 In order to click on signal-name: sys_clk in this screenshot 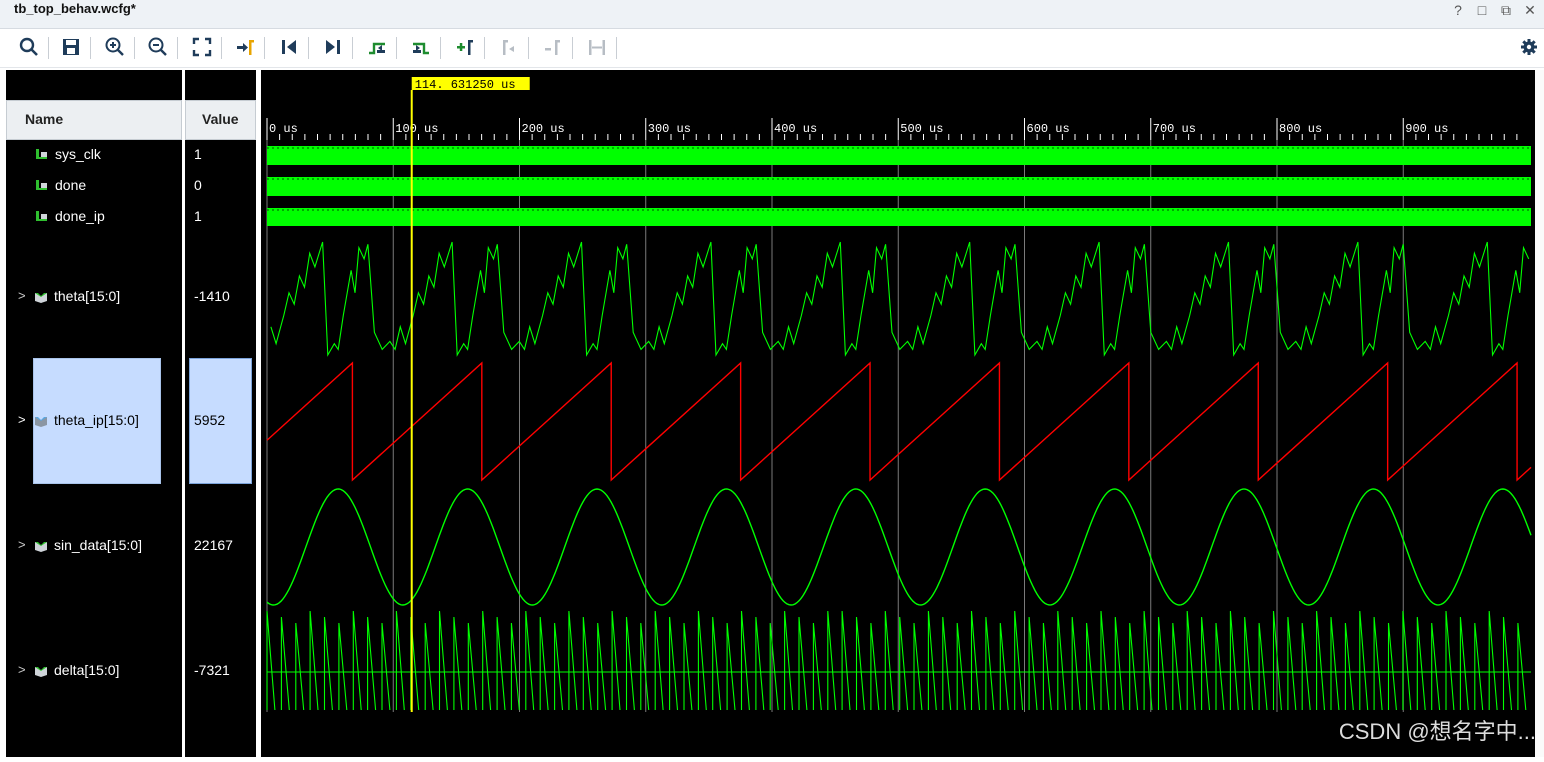, I will do `click(78, 154)`.